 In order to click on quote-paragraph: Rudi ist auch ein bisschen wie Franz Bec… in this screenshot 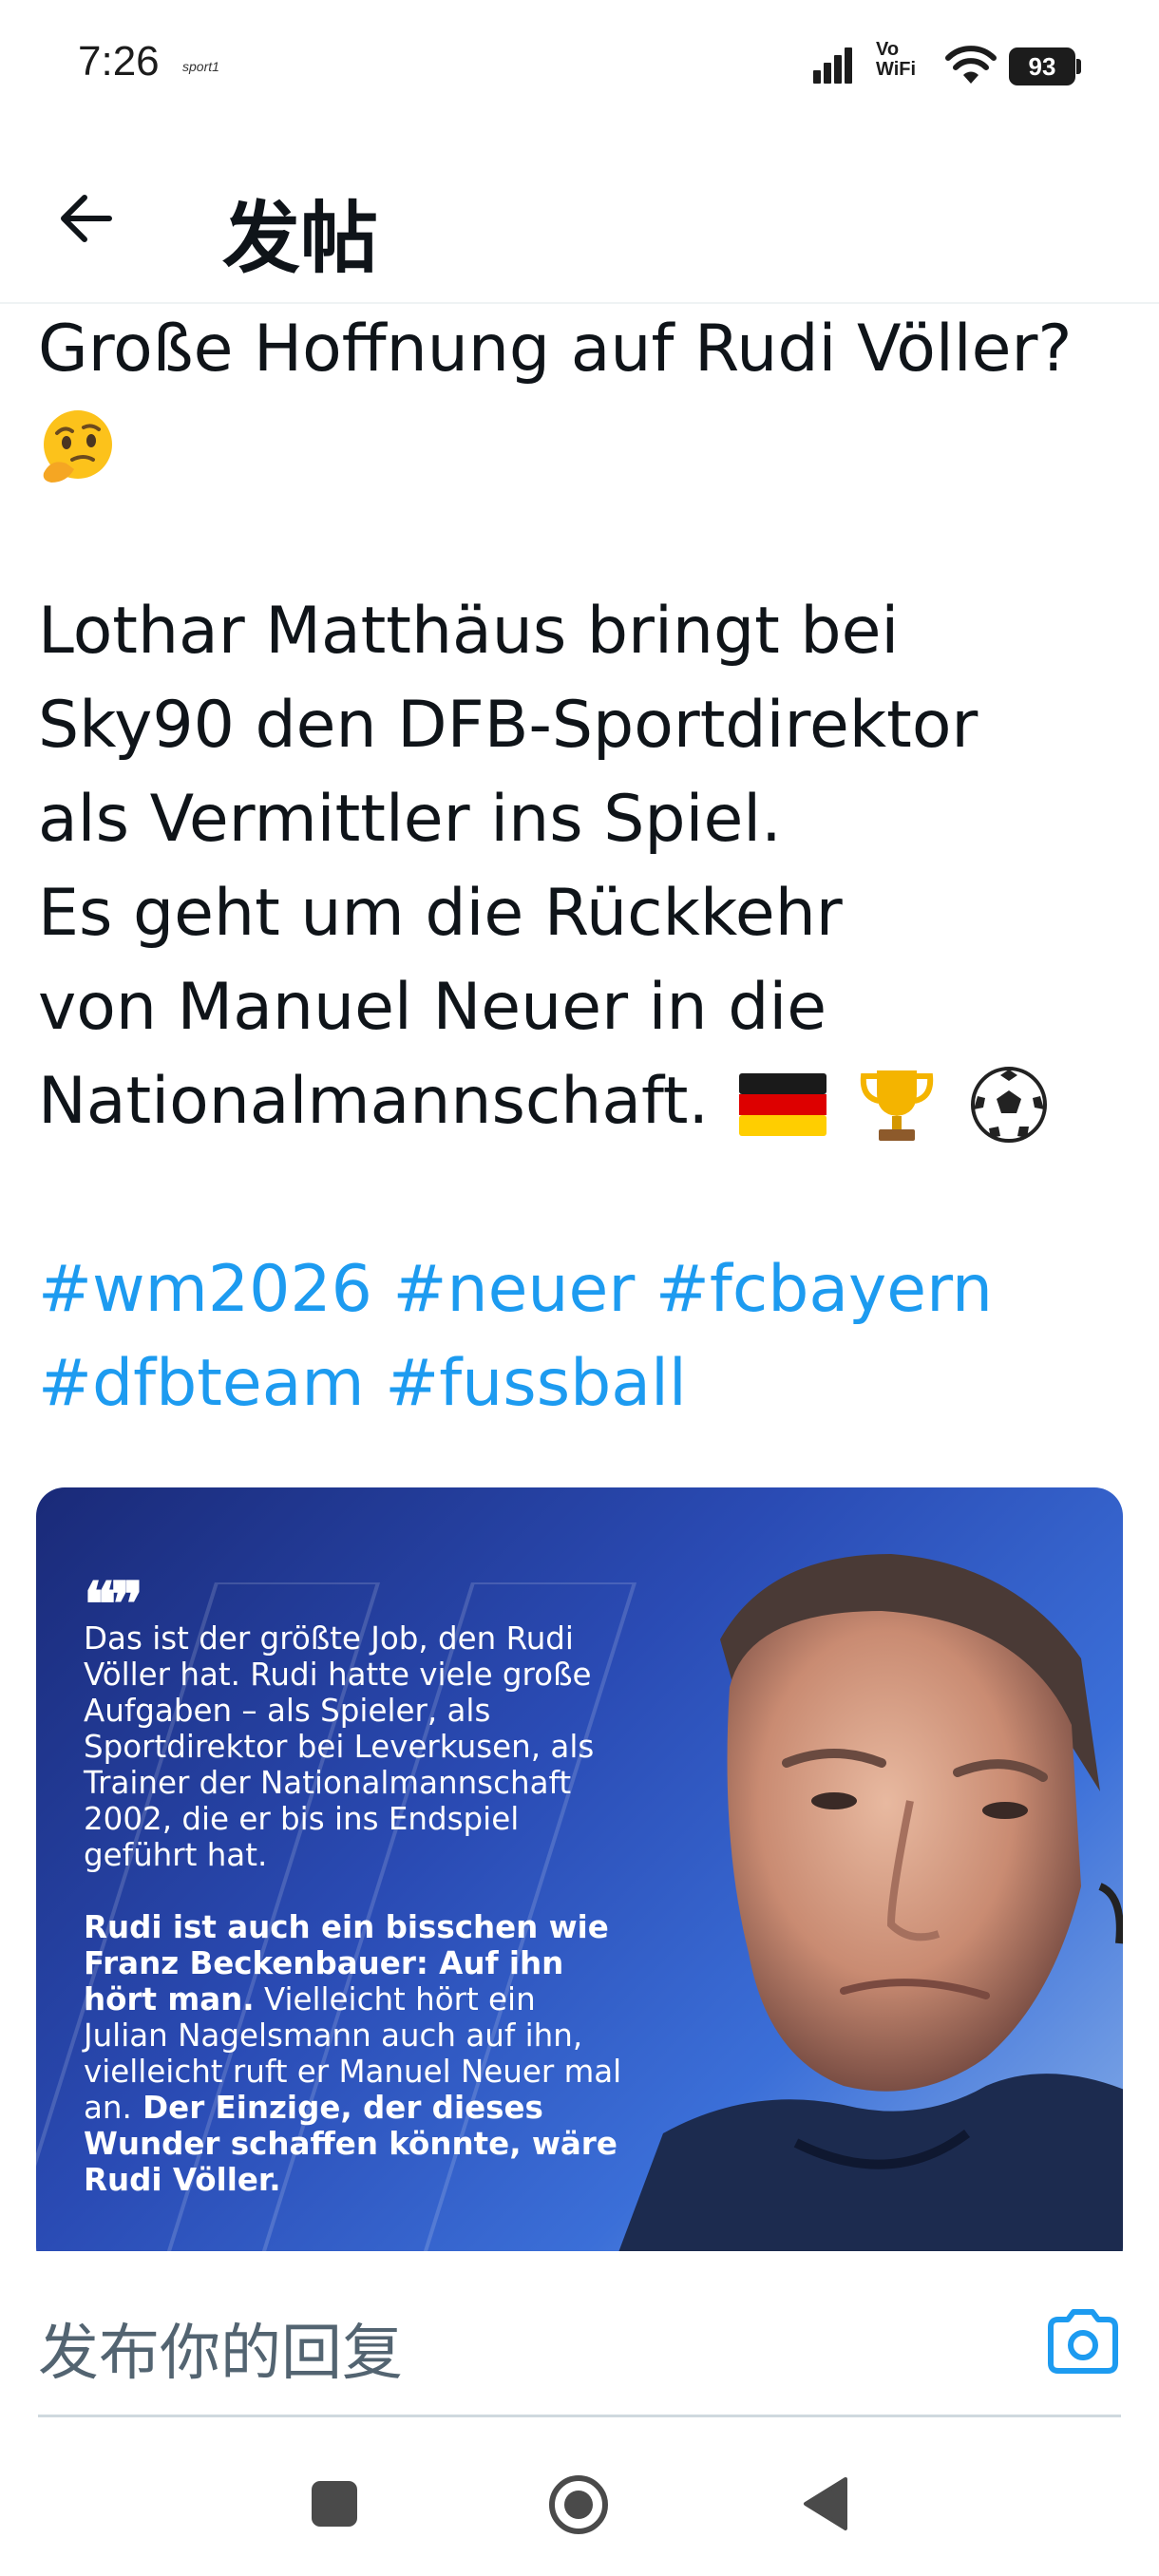, I will do `click(353, 2053)`.